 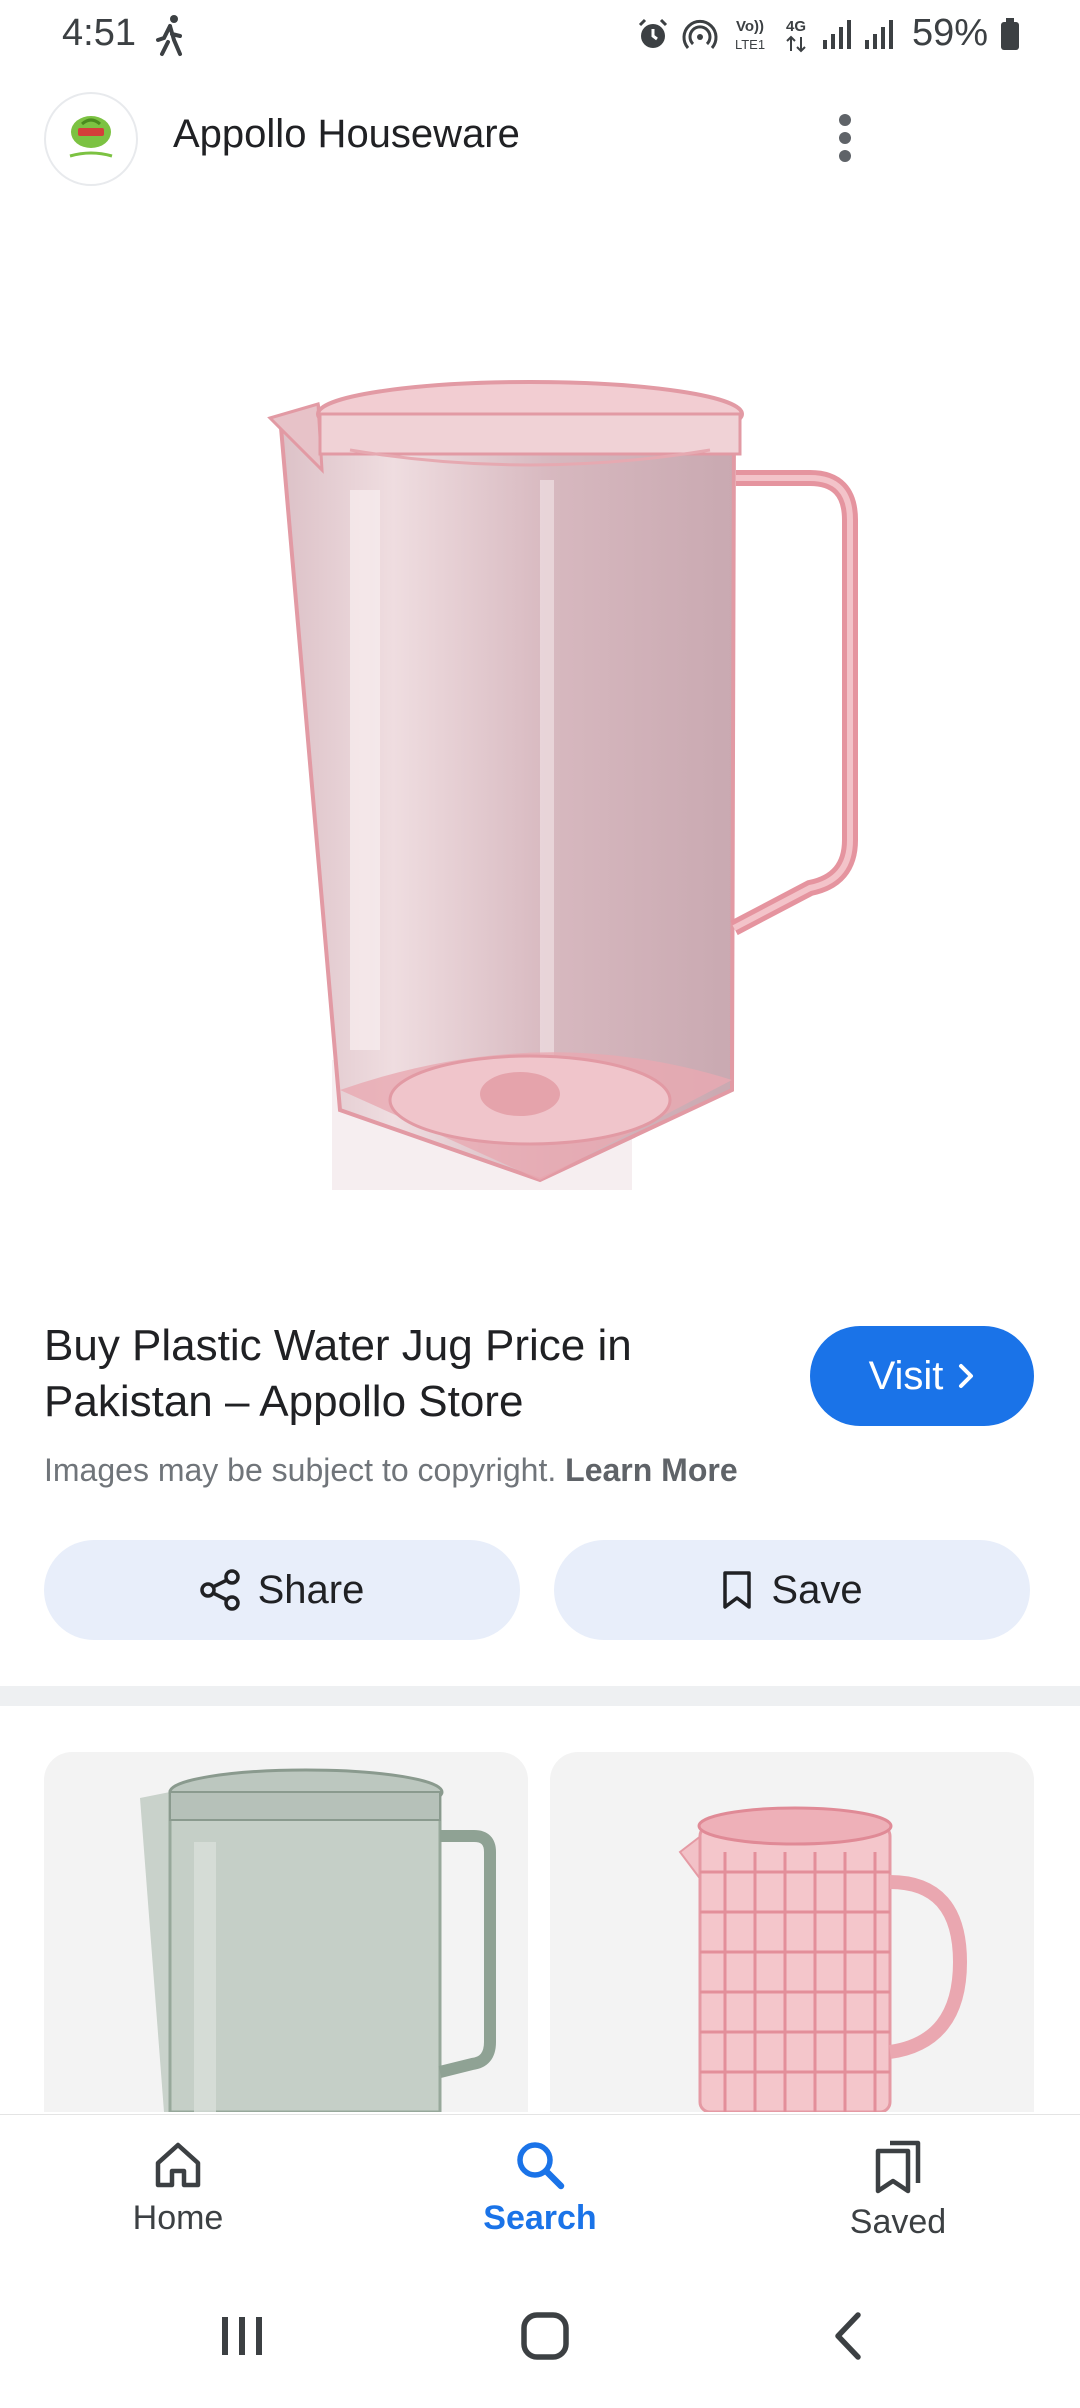 What do you see at coordinates (540, 1696) in the screenshot?
I see `section-divider` at bounding box center [540, 1696].